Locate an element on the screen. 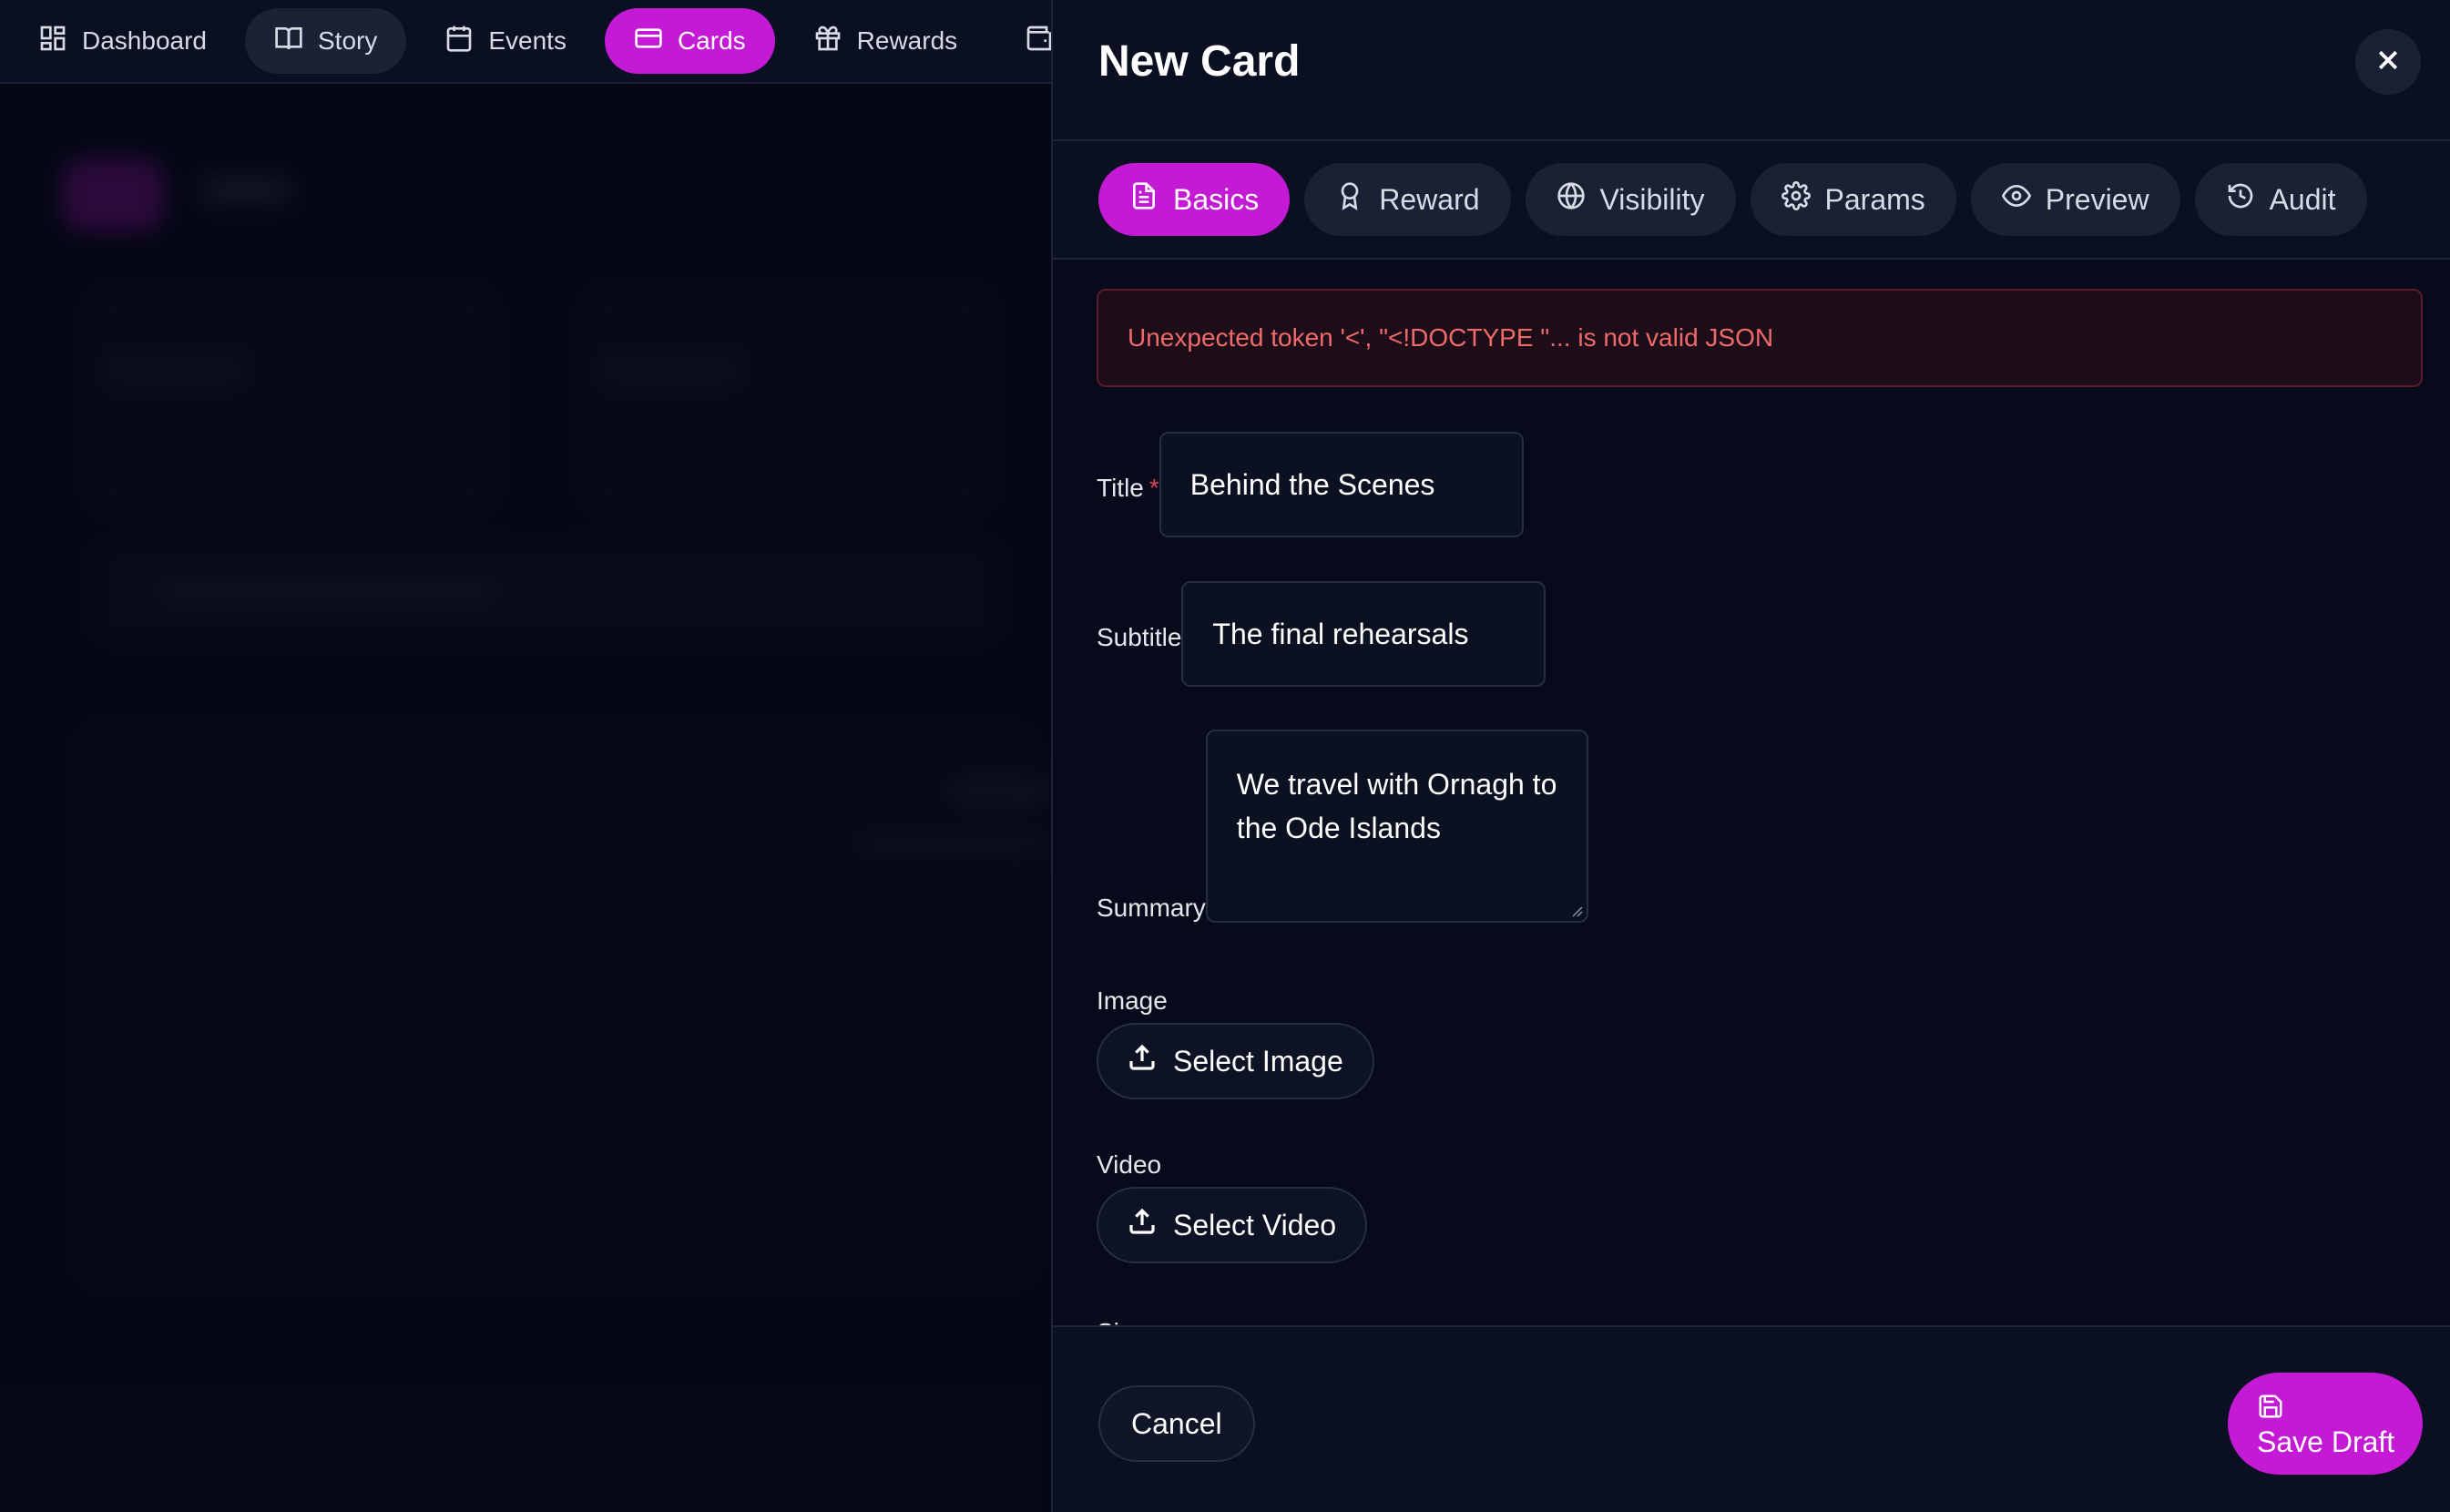 This screenshot has height=1512, width=2450. nav-label: Dashboard is located at coordinates (144, 40).